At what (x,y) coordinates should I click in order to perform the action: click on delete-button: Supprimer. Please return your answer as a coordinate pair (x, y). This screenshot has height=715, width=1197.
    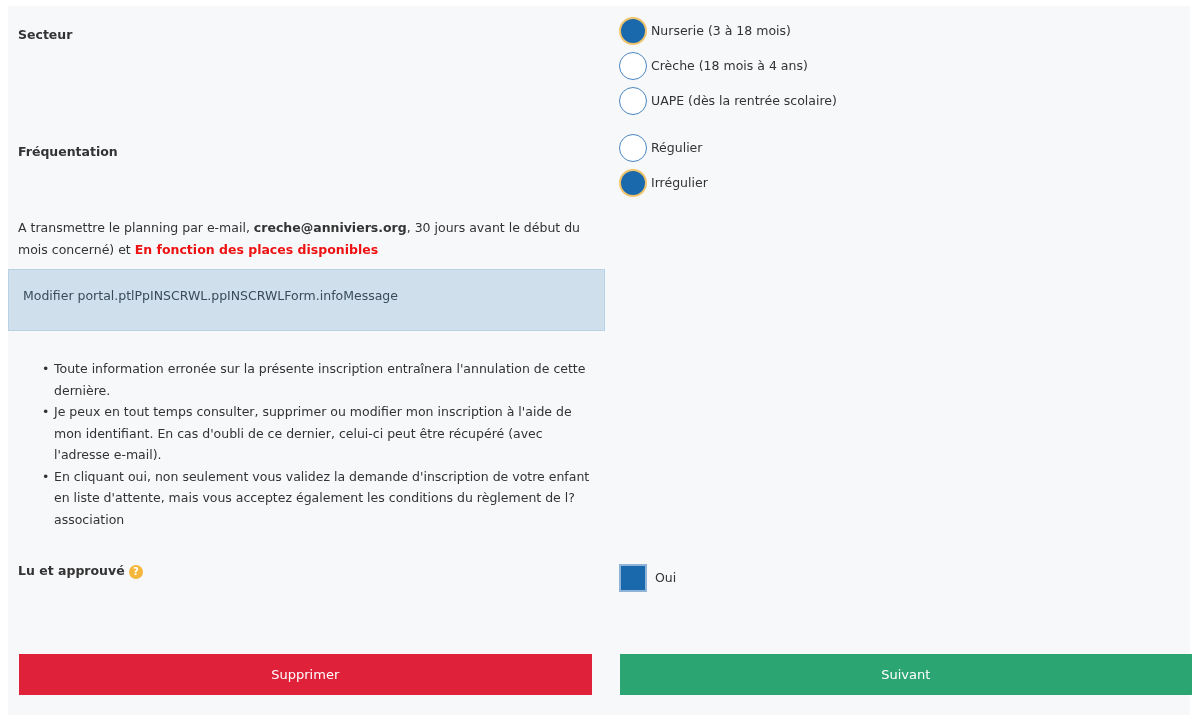
    Looking at the image, I should click on (305, 674).